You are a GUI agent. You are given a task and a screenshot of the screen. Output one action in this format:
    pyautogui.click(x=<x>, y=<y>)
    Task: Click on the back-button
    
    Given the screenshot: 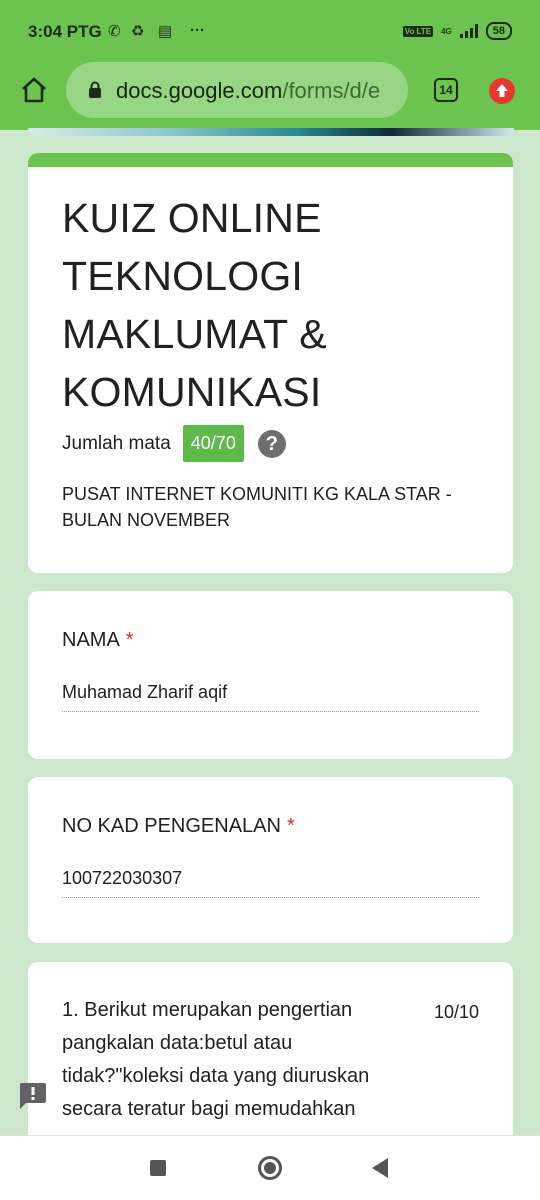 What is the action you would take?
    pyautogui.click(x=380, y=1168)
    